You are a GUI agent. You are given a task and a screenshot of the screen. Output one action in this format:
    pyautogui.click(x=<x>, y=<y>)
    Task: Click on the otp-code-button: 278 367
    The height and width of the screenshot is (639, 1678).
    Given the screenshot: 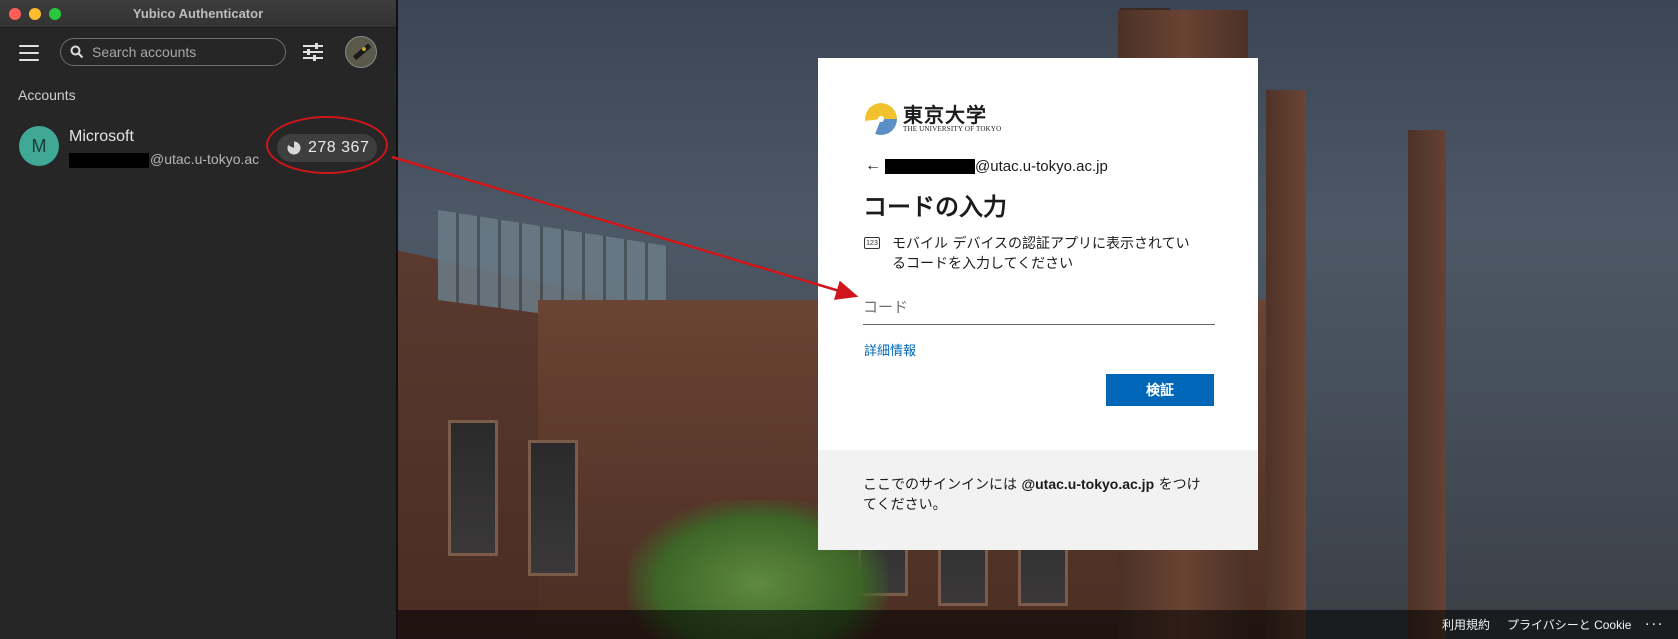 What is the action you would take?
    pyautogui.click(x=327, y=148)
    